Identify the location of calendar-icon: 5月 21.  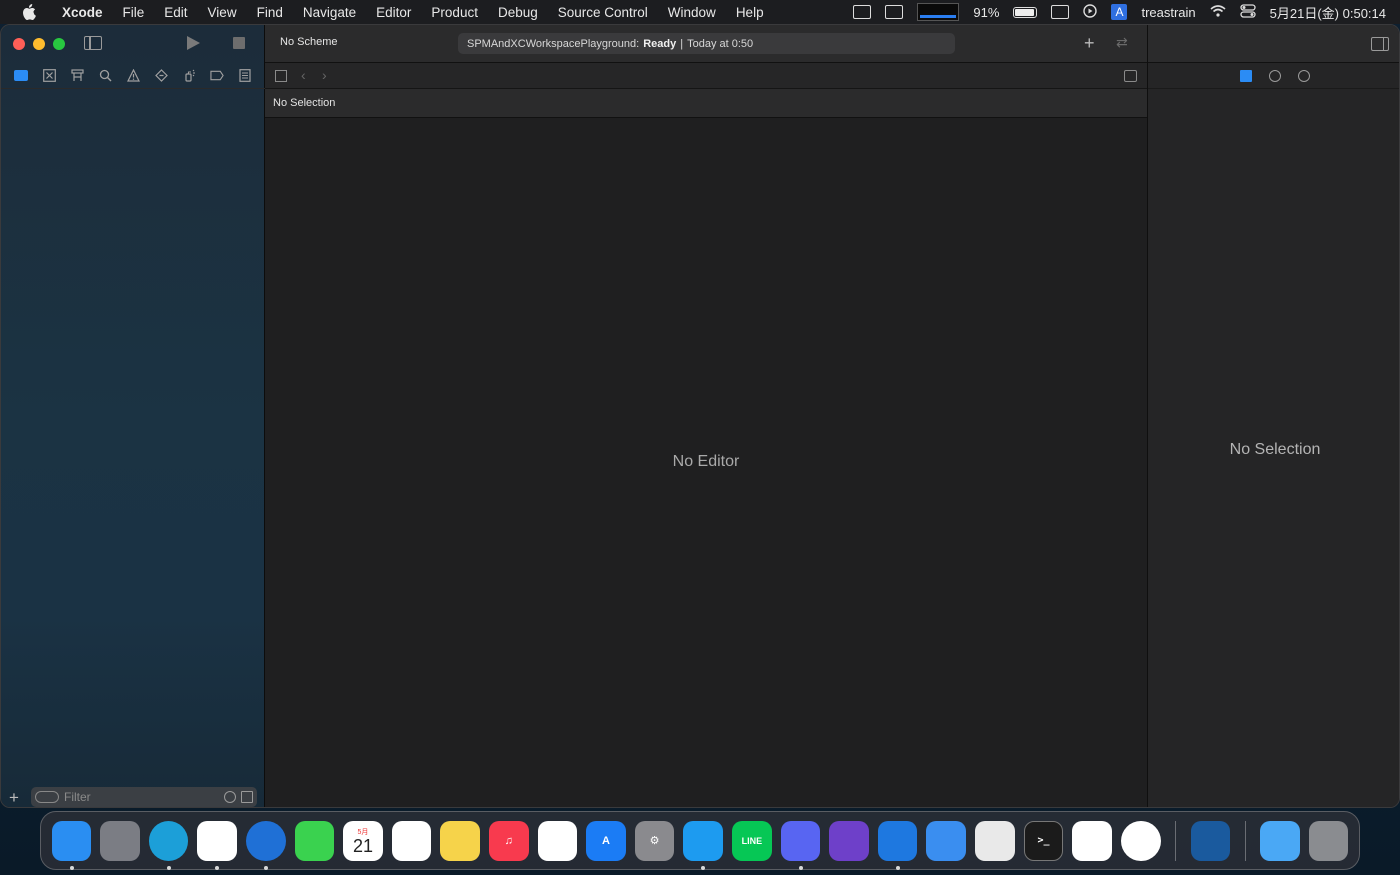
(363, 840).